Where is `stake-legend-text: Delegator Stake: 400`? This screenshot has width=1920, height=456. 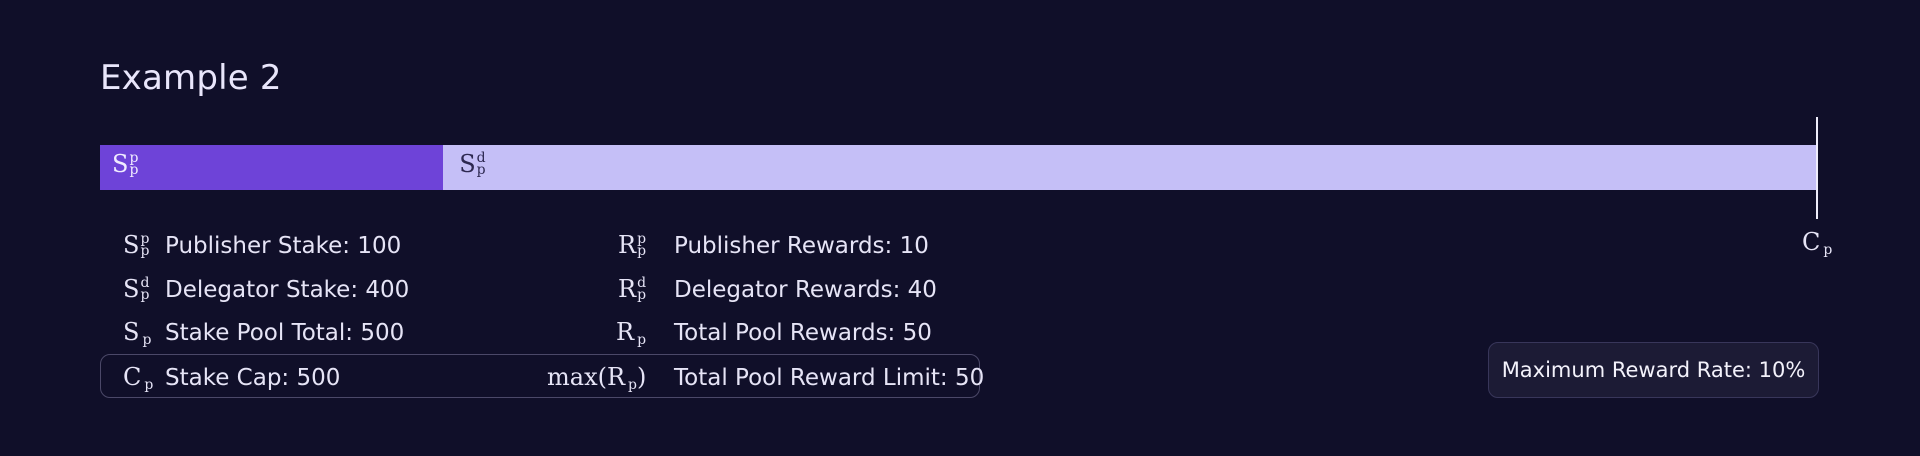
stake-legend-text: Delegator Stake: 400 is located at coordinates (287, 290).